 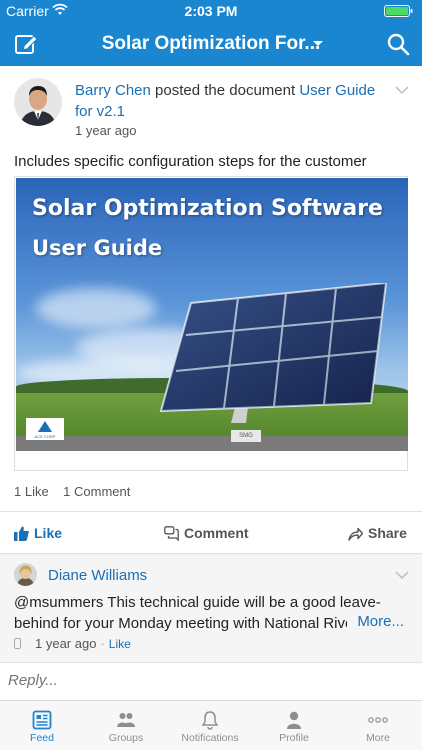 What do you see at coordinates (126, 738) in the screenshot?
I see `tab-label: Groups` at bounding box center [126, 738].